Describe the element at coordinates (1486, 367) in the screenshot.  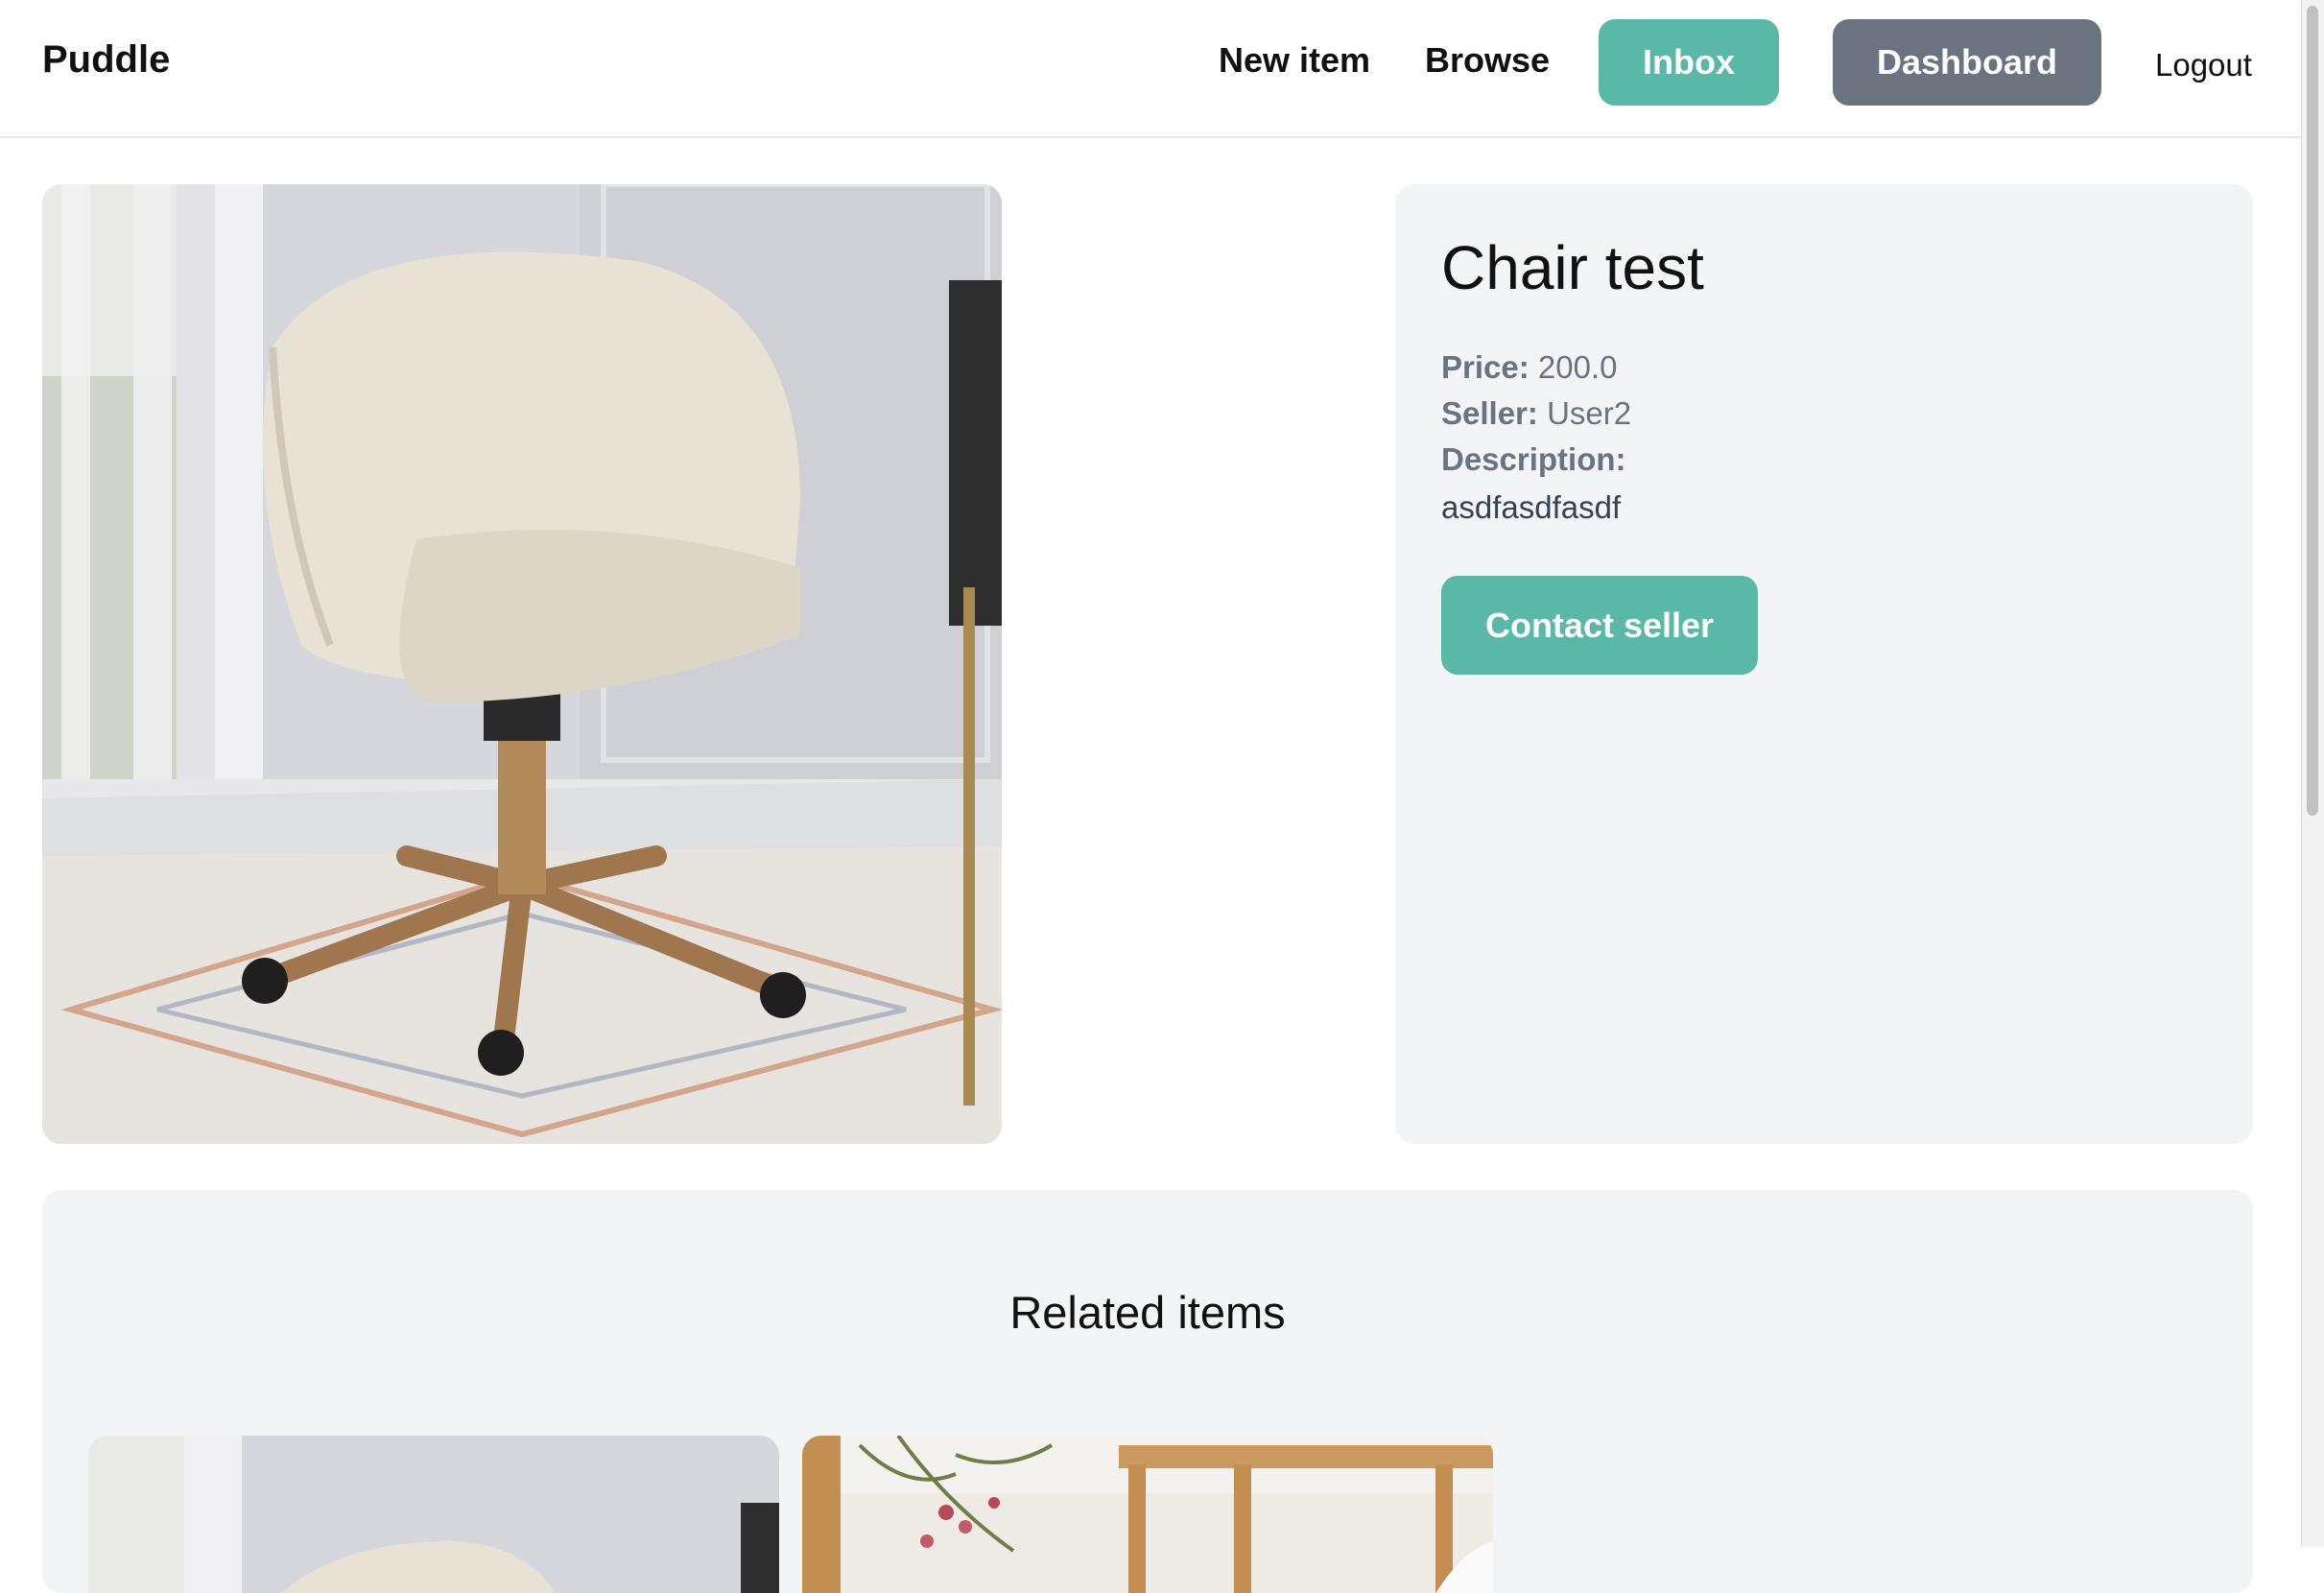
I see `price-label: Price:` at that location.